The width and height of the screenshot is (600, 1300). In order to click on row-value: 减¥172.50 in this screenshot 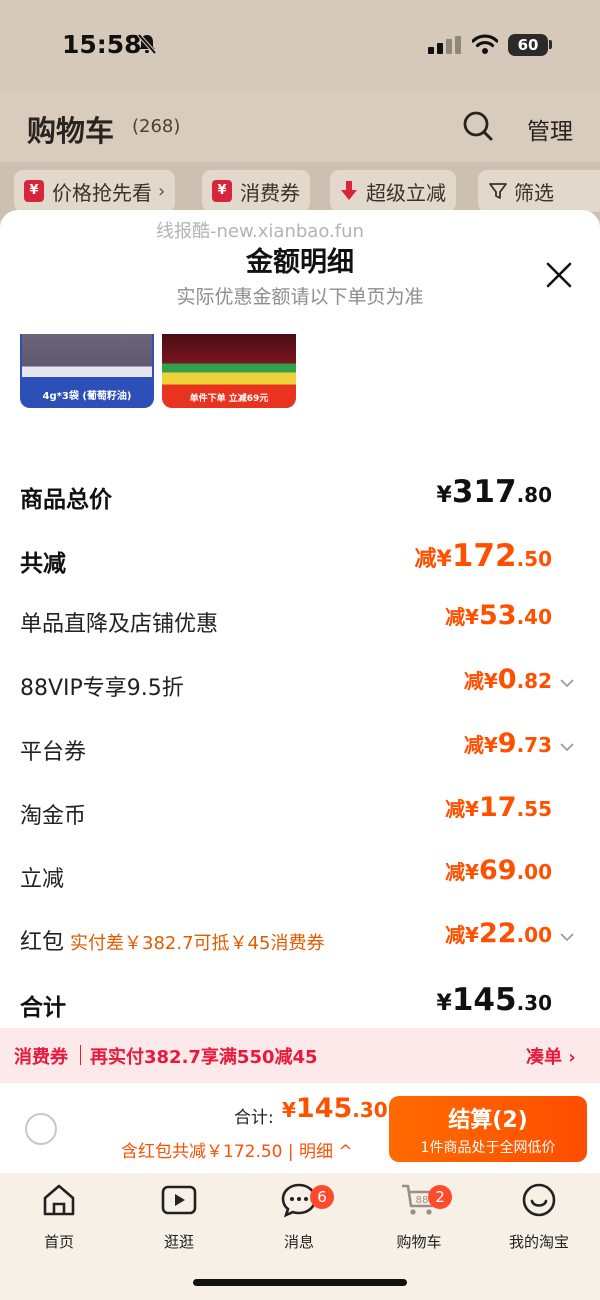, I will do `click(483, 556)`.